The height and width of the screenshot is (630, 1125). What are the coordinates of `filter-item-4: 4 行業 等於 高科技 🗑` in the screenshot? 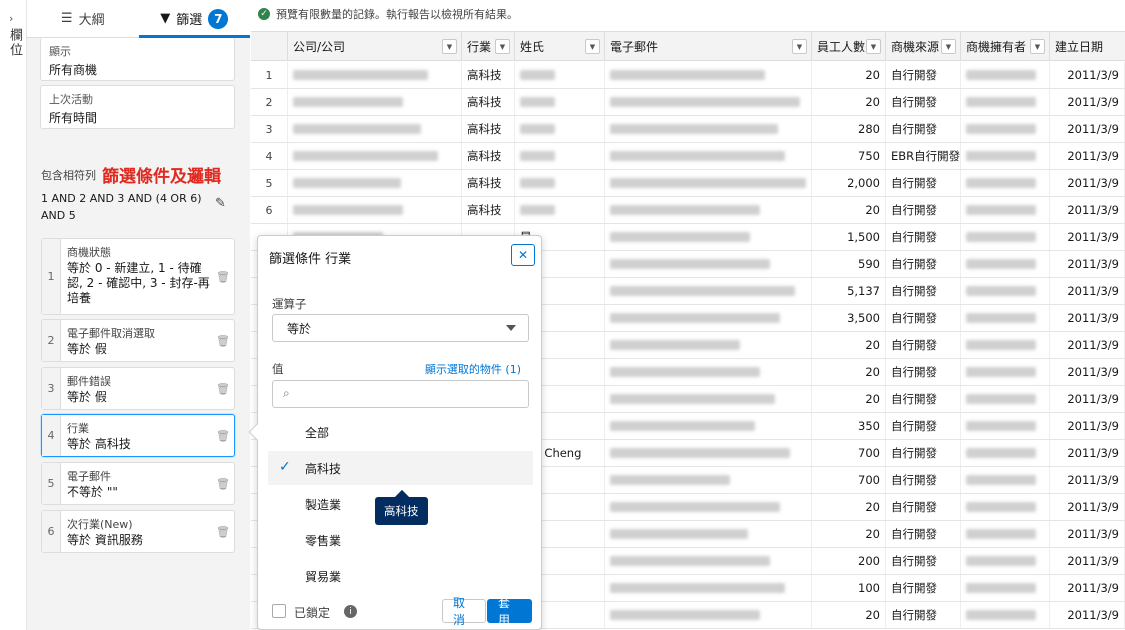 It's located at (138, 435).